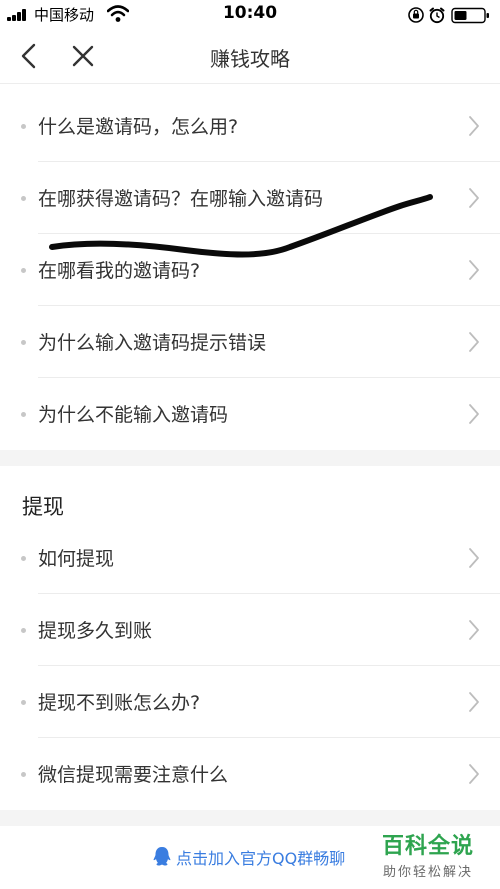  Describe the element at coordinates (250, 630) in the screenshot. I see `list-item: 提现多久到账` at that location.